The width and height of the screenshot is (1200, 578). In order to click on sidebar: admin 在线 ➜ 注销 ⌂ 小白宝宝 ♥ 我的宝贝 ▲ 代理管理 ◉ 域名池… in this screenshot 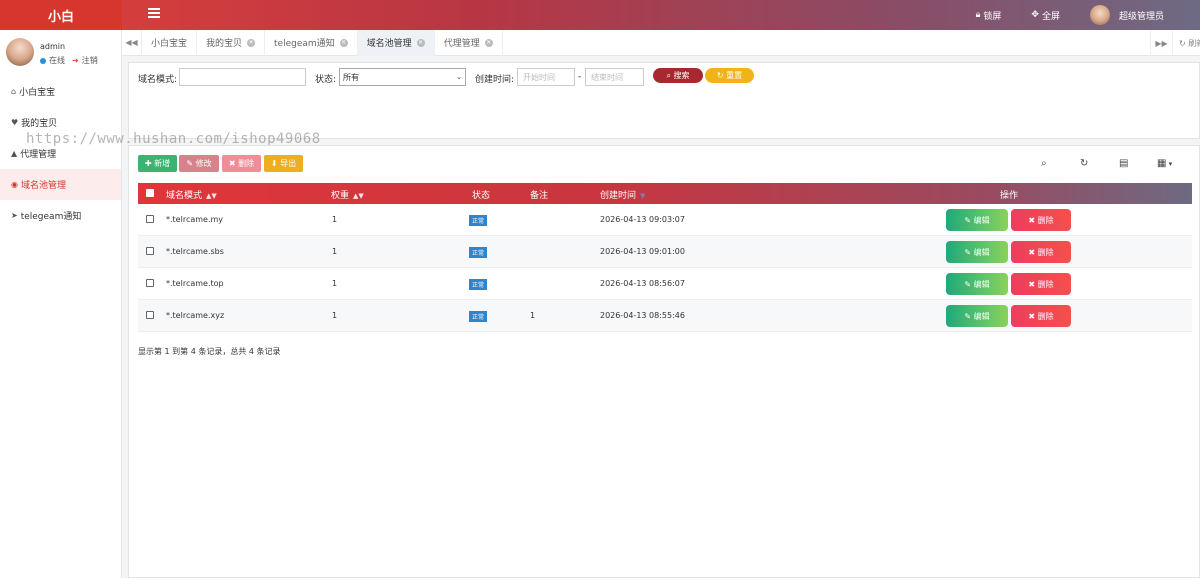, I will do `click(61, 304)`.